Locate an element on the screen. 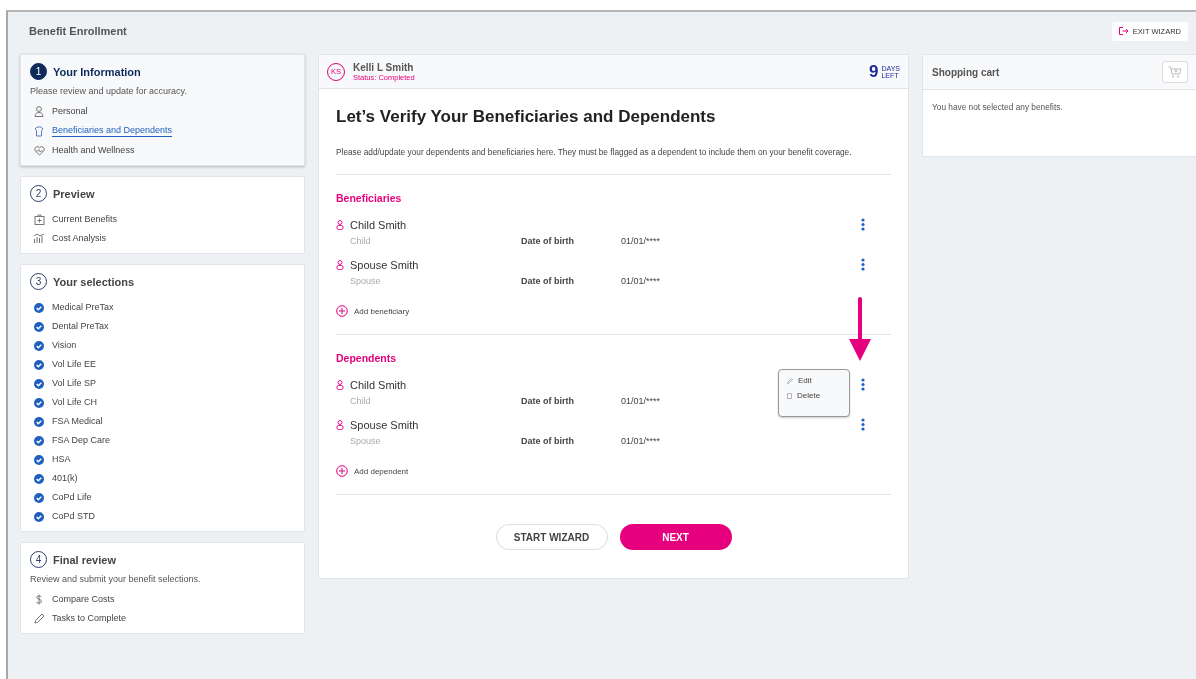  step-number: 1 is located at coordinates (38, 71).